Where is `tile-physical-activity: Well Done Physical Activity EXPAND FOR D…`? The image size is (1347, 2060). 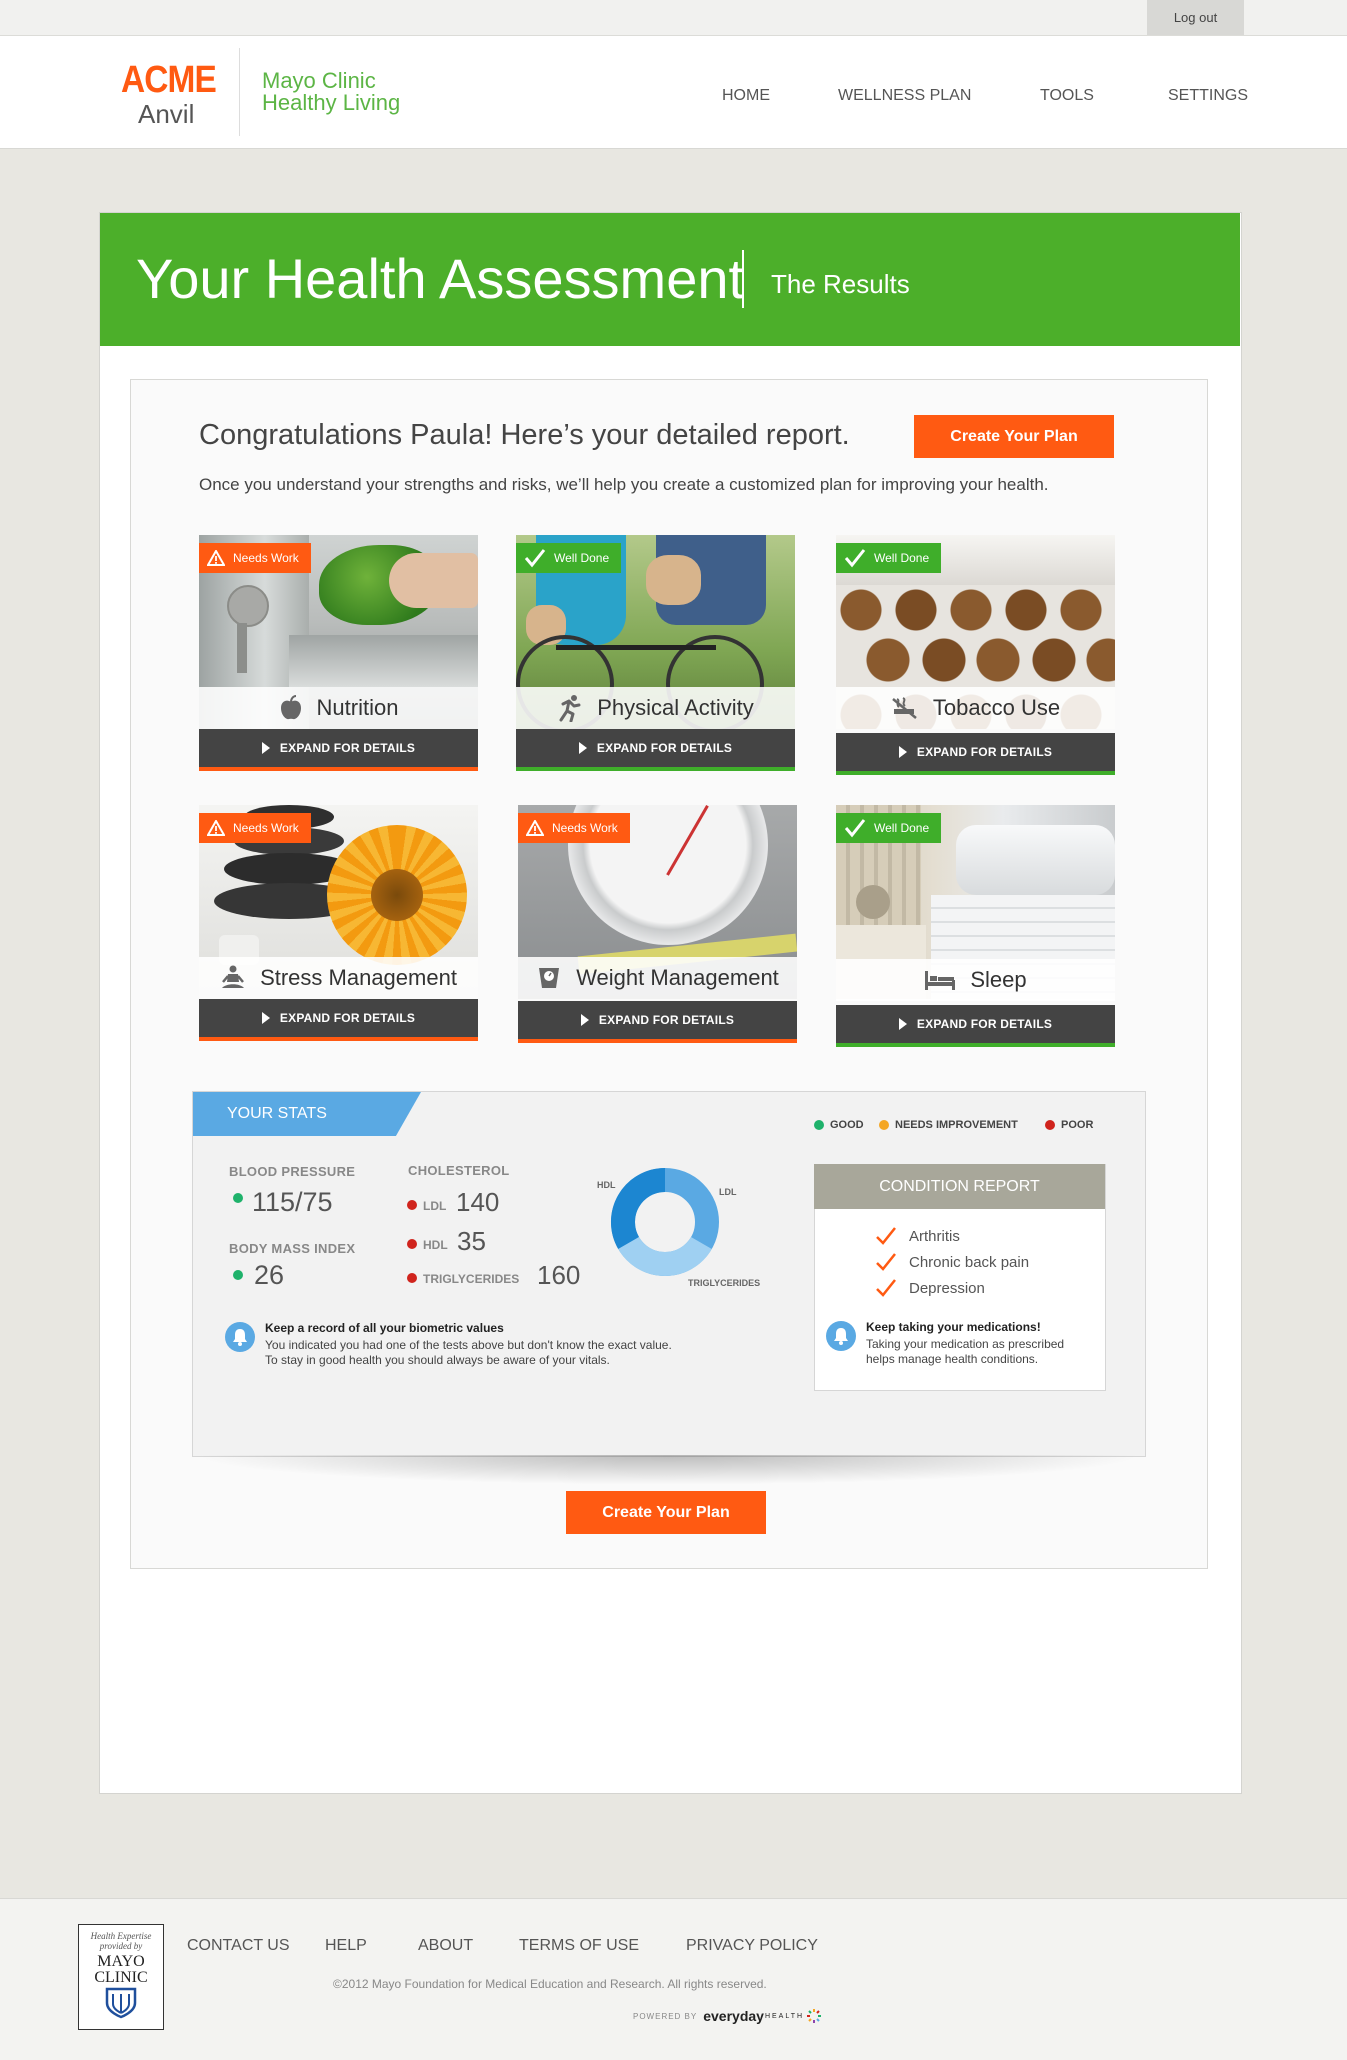
tile-physical-activity: Well Done Physical Activity EXPAND FOR D… is located at coordinates (655, 655).